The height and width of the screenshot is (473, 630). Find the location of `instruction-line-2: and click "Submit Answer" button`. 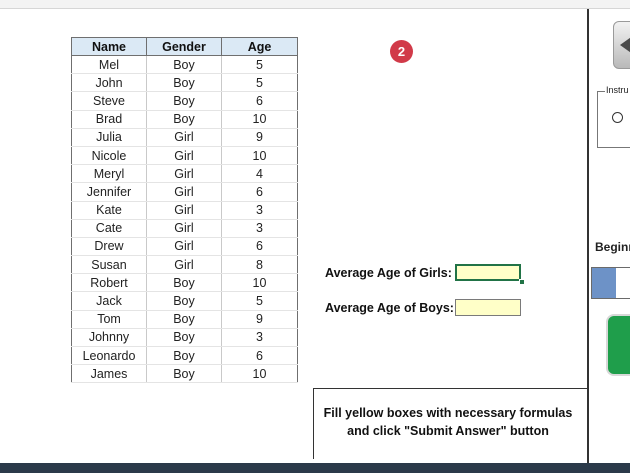

instruction-line-2: and click "Submit Answer" button is located at coordinates (448, 431).